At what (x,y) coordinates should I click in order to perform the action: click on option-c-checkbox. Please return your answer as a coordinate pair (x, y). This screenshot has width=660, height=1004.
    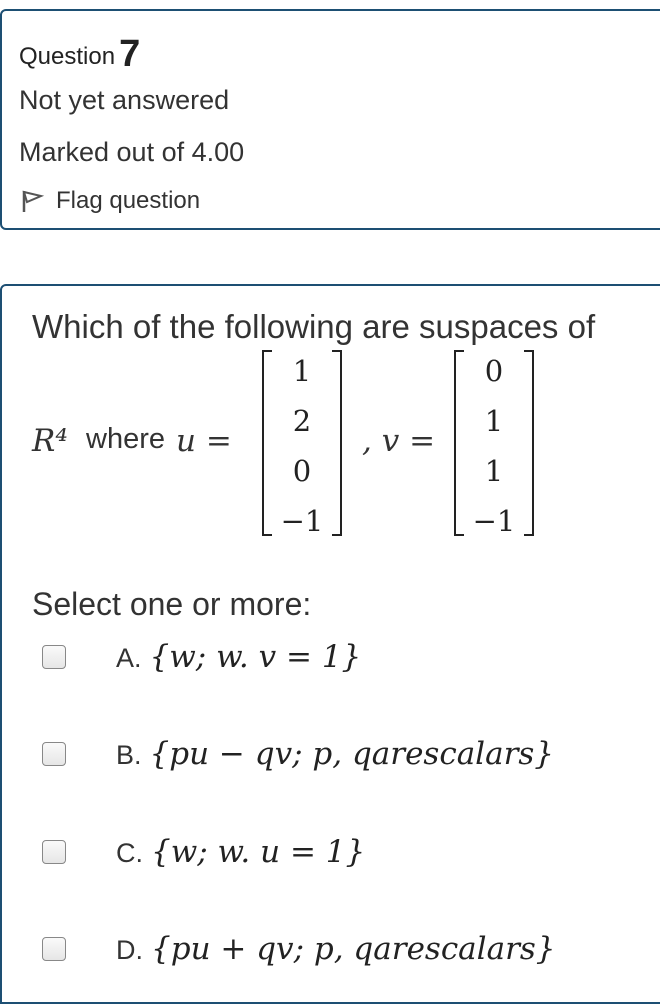
    Looking at the image, I should click on (54, 852).